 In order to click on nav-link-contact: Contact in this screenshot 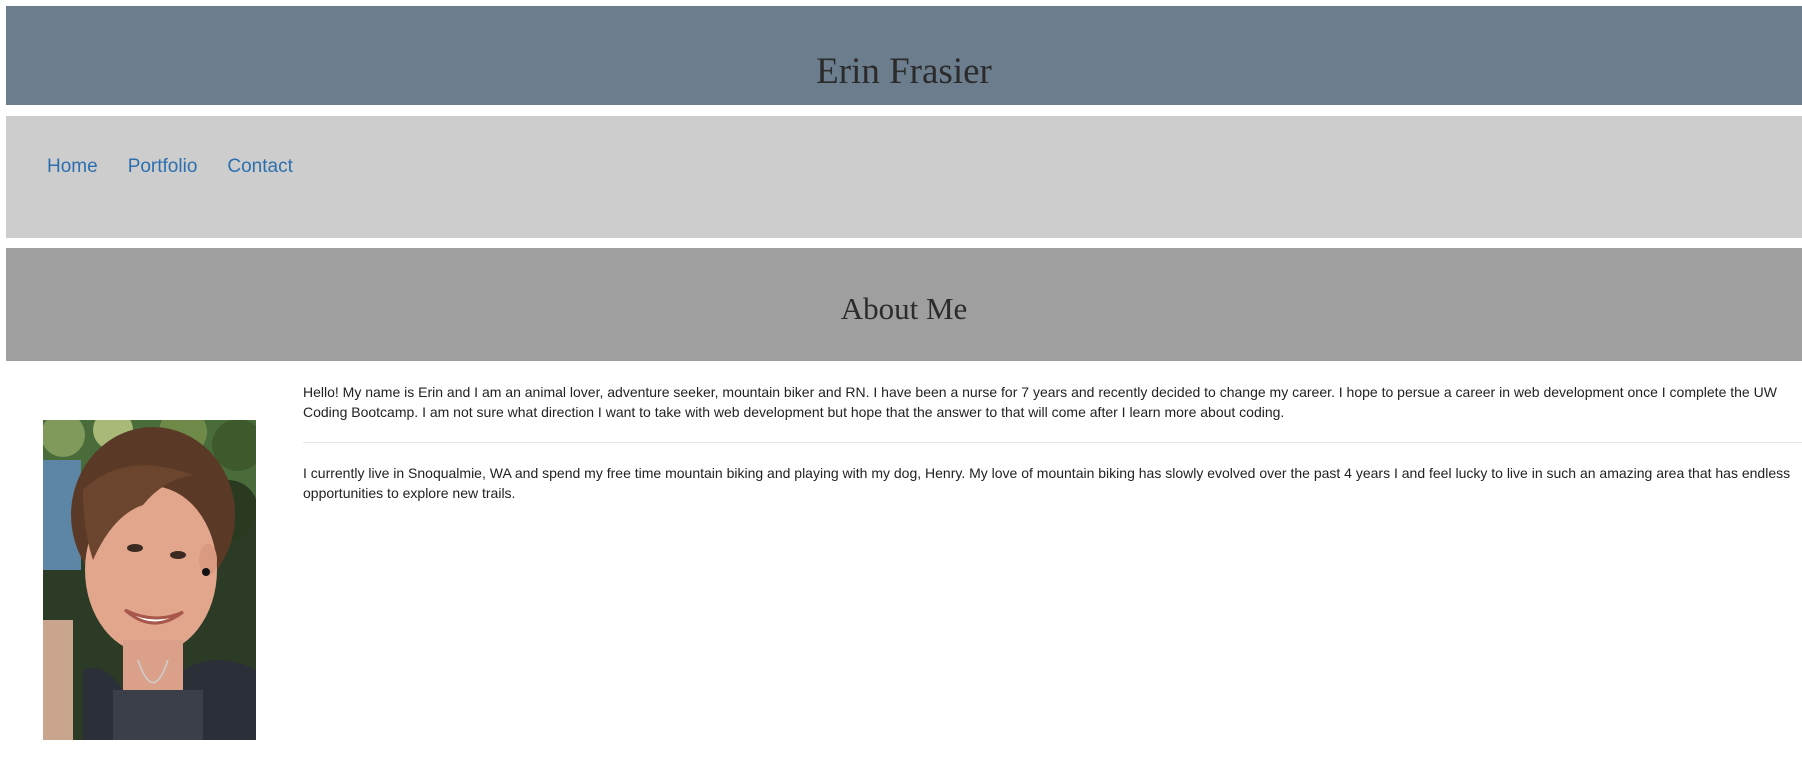, I will do `click(259, 167)`.